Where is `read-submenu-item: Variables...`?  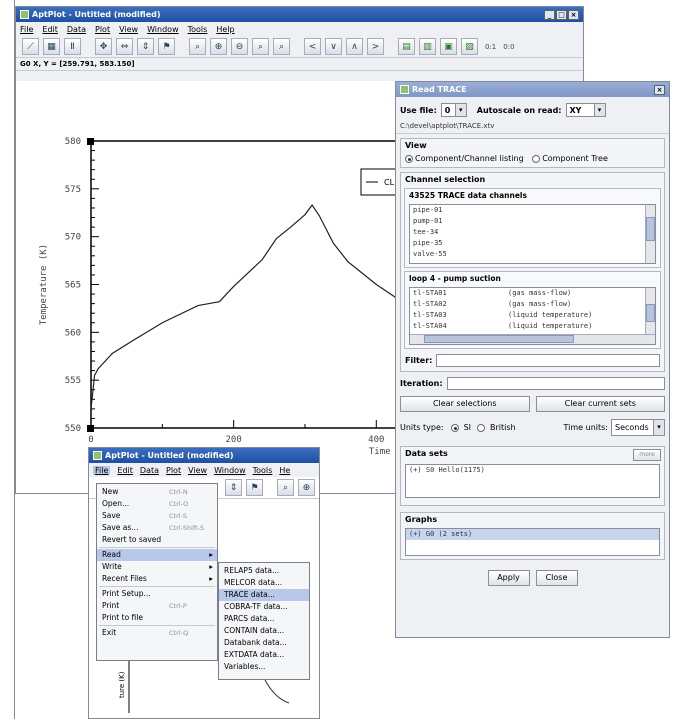
read-submenu-item: Variables... is located at coordinates (264, 667).